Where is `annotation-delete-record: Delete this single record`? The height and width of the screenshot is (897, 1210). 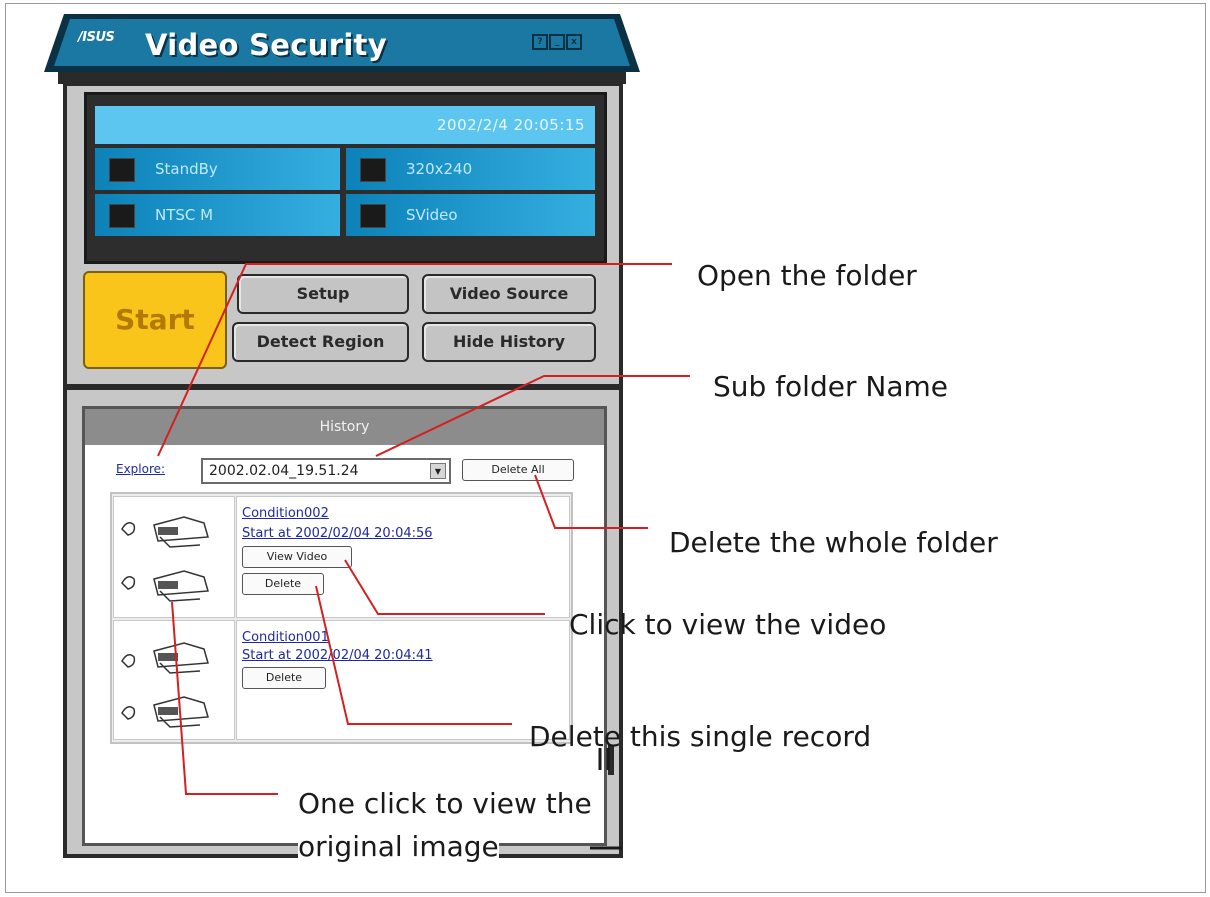
annotation-delete-record: Delete this single record is located at coordinates (700, 736).